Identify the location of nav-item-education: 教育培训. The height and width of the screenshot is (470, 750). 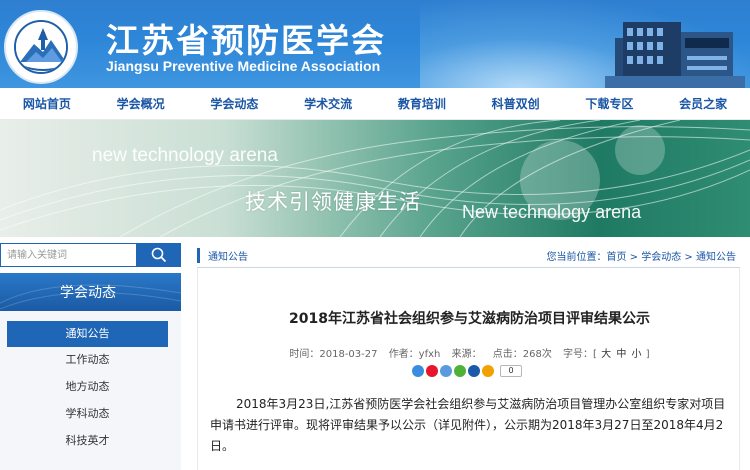
(422, 103).